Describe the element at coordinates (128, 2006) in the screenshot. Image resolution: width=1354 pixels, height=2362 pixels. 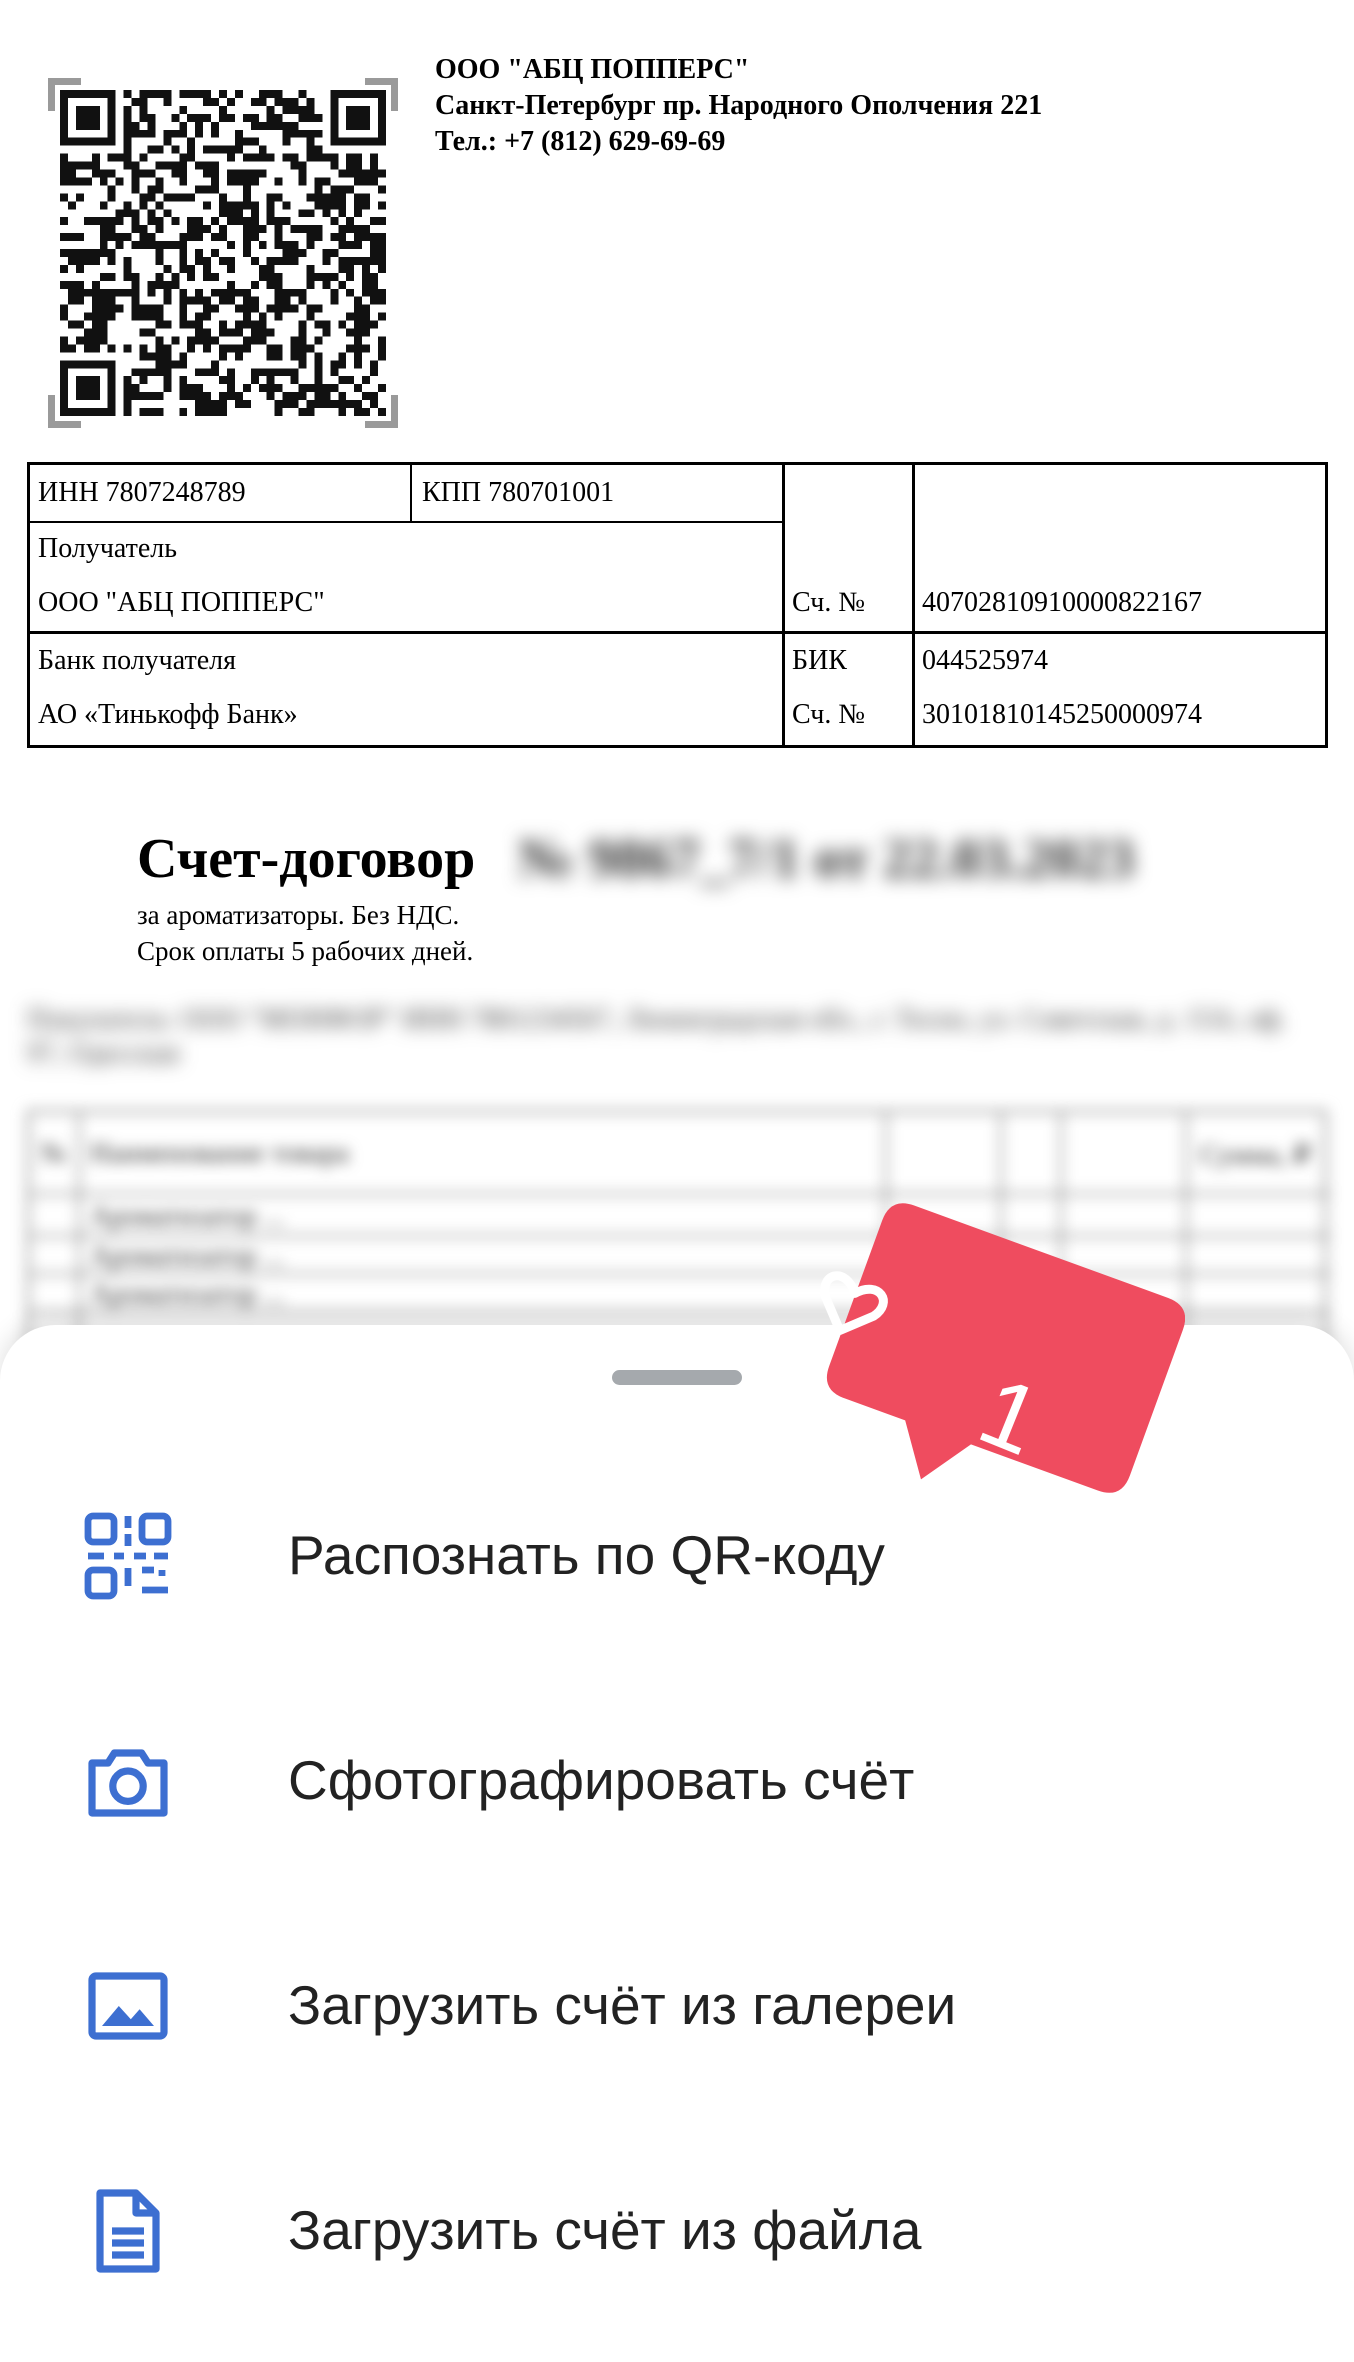
I see `gallery-icon` at that location.